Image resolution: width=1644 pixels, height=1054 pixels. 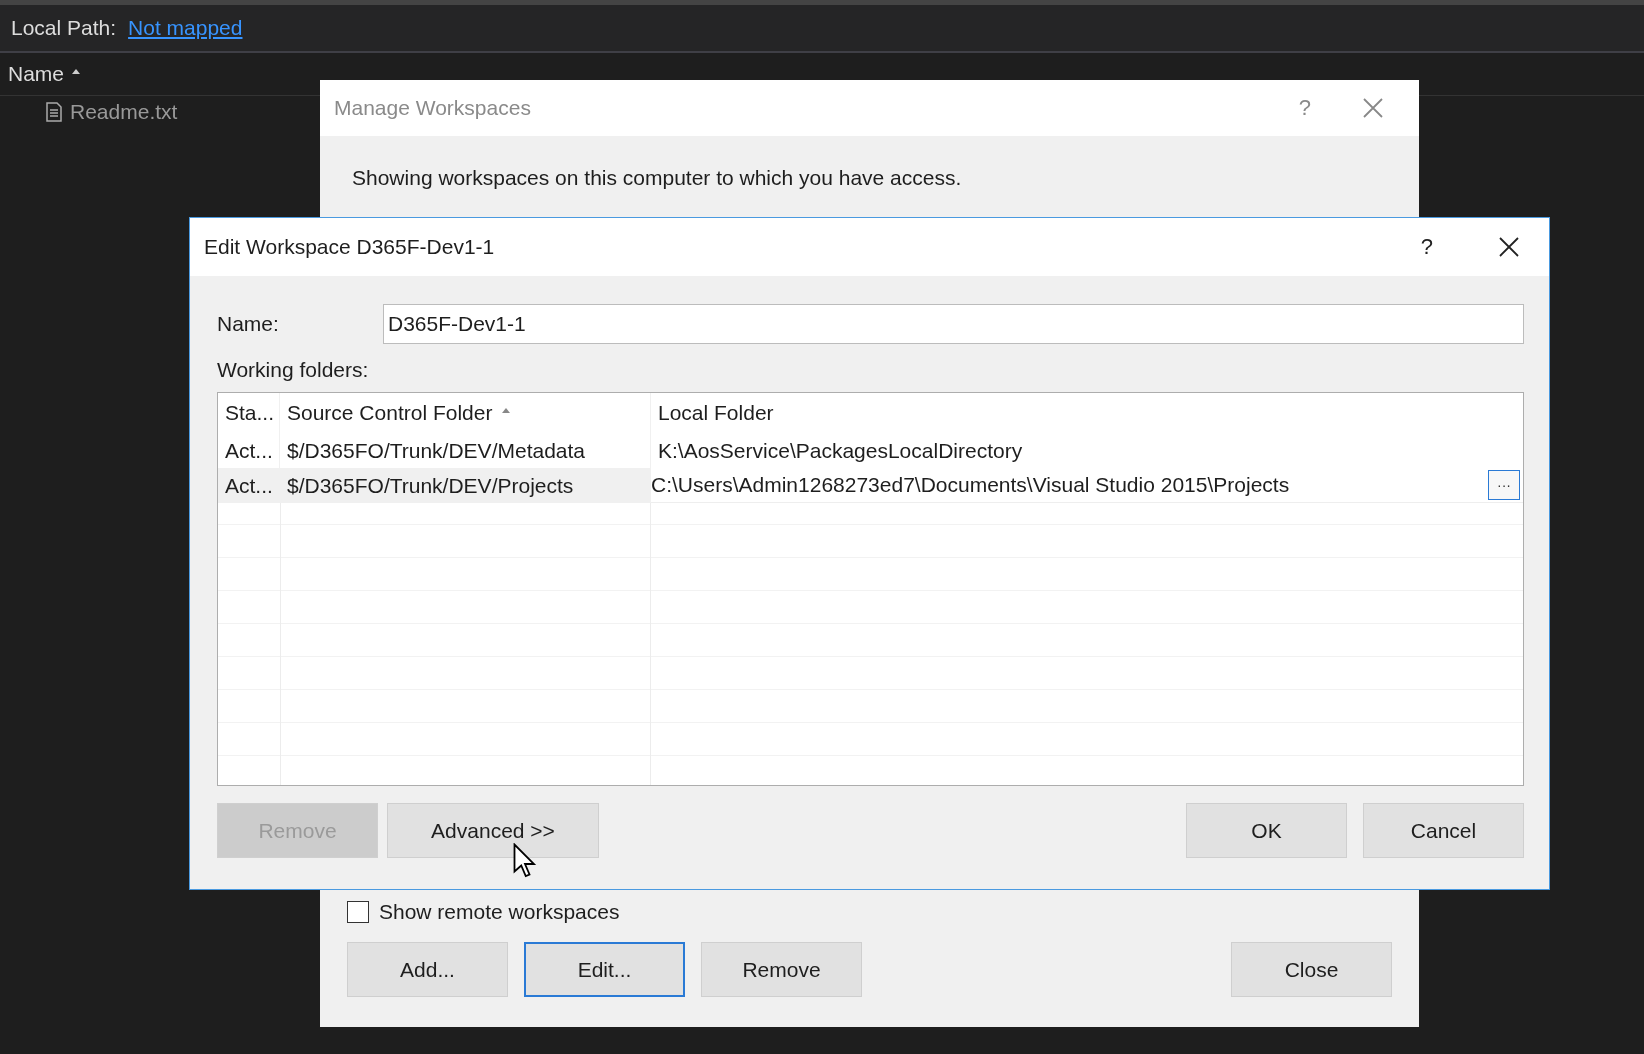 What do you see at coordinates (716, 413) in the screenshot?
I see `column-header: Local Folder` at bounding box center [716, 413].